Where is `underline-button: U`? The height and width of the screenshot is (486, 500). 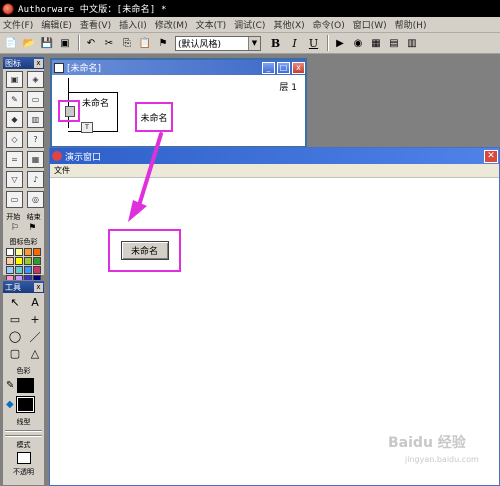 underline-button: U is located at coordinates (313, 43).